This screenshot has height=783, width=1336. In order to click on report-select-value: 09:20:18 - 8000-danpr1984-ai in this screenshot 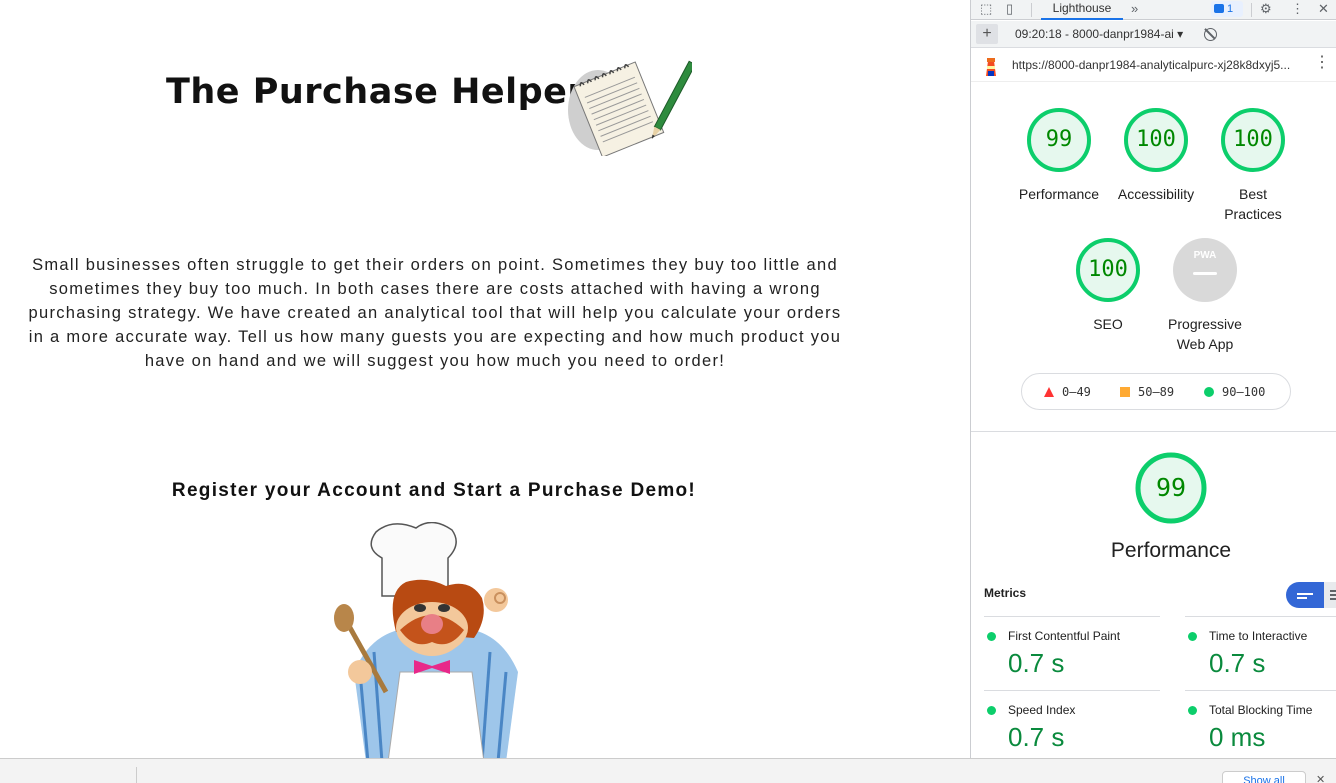, I will do `click(1094, 34)`.